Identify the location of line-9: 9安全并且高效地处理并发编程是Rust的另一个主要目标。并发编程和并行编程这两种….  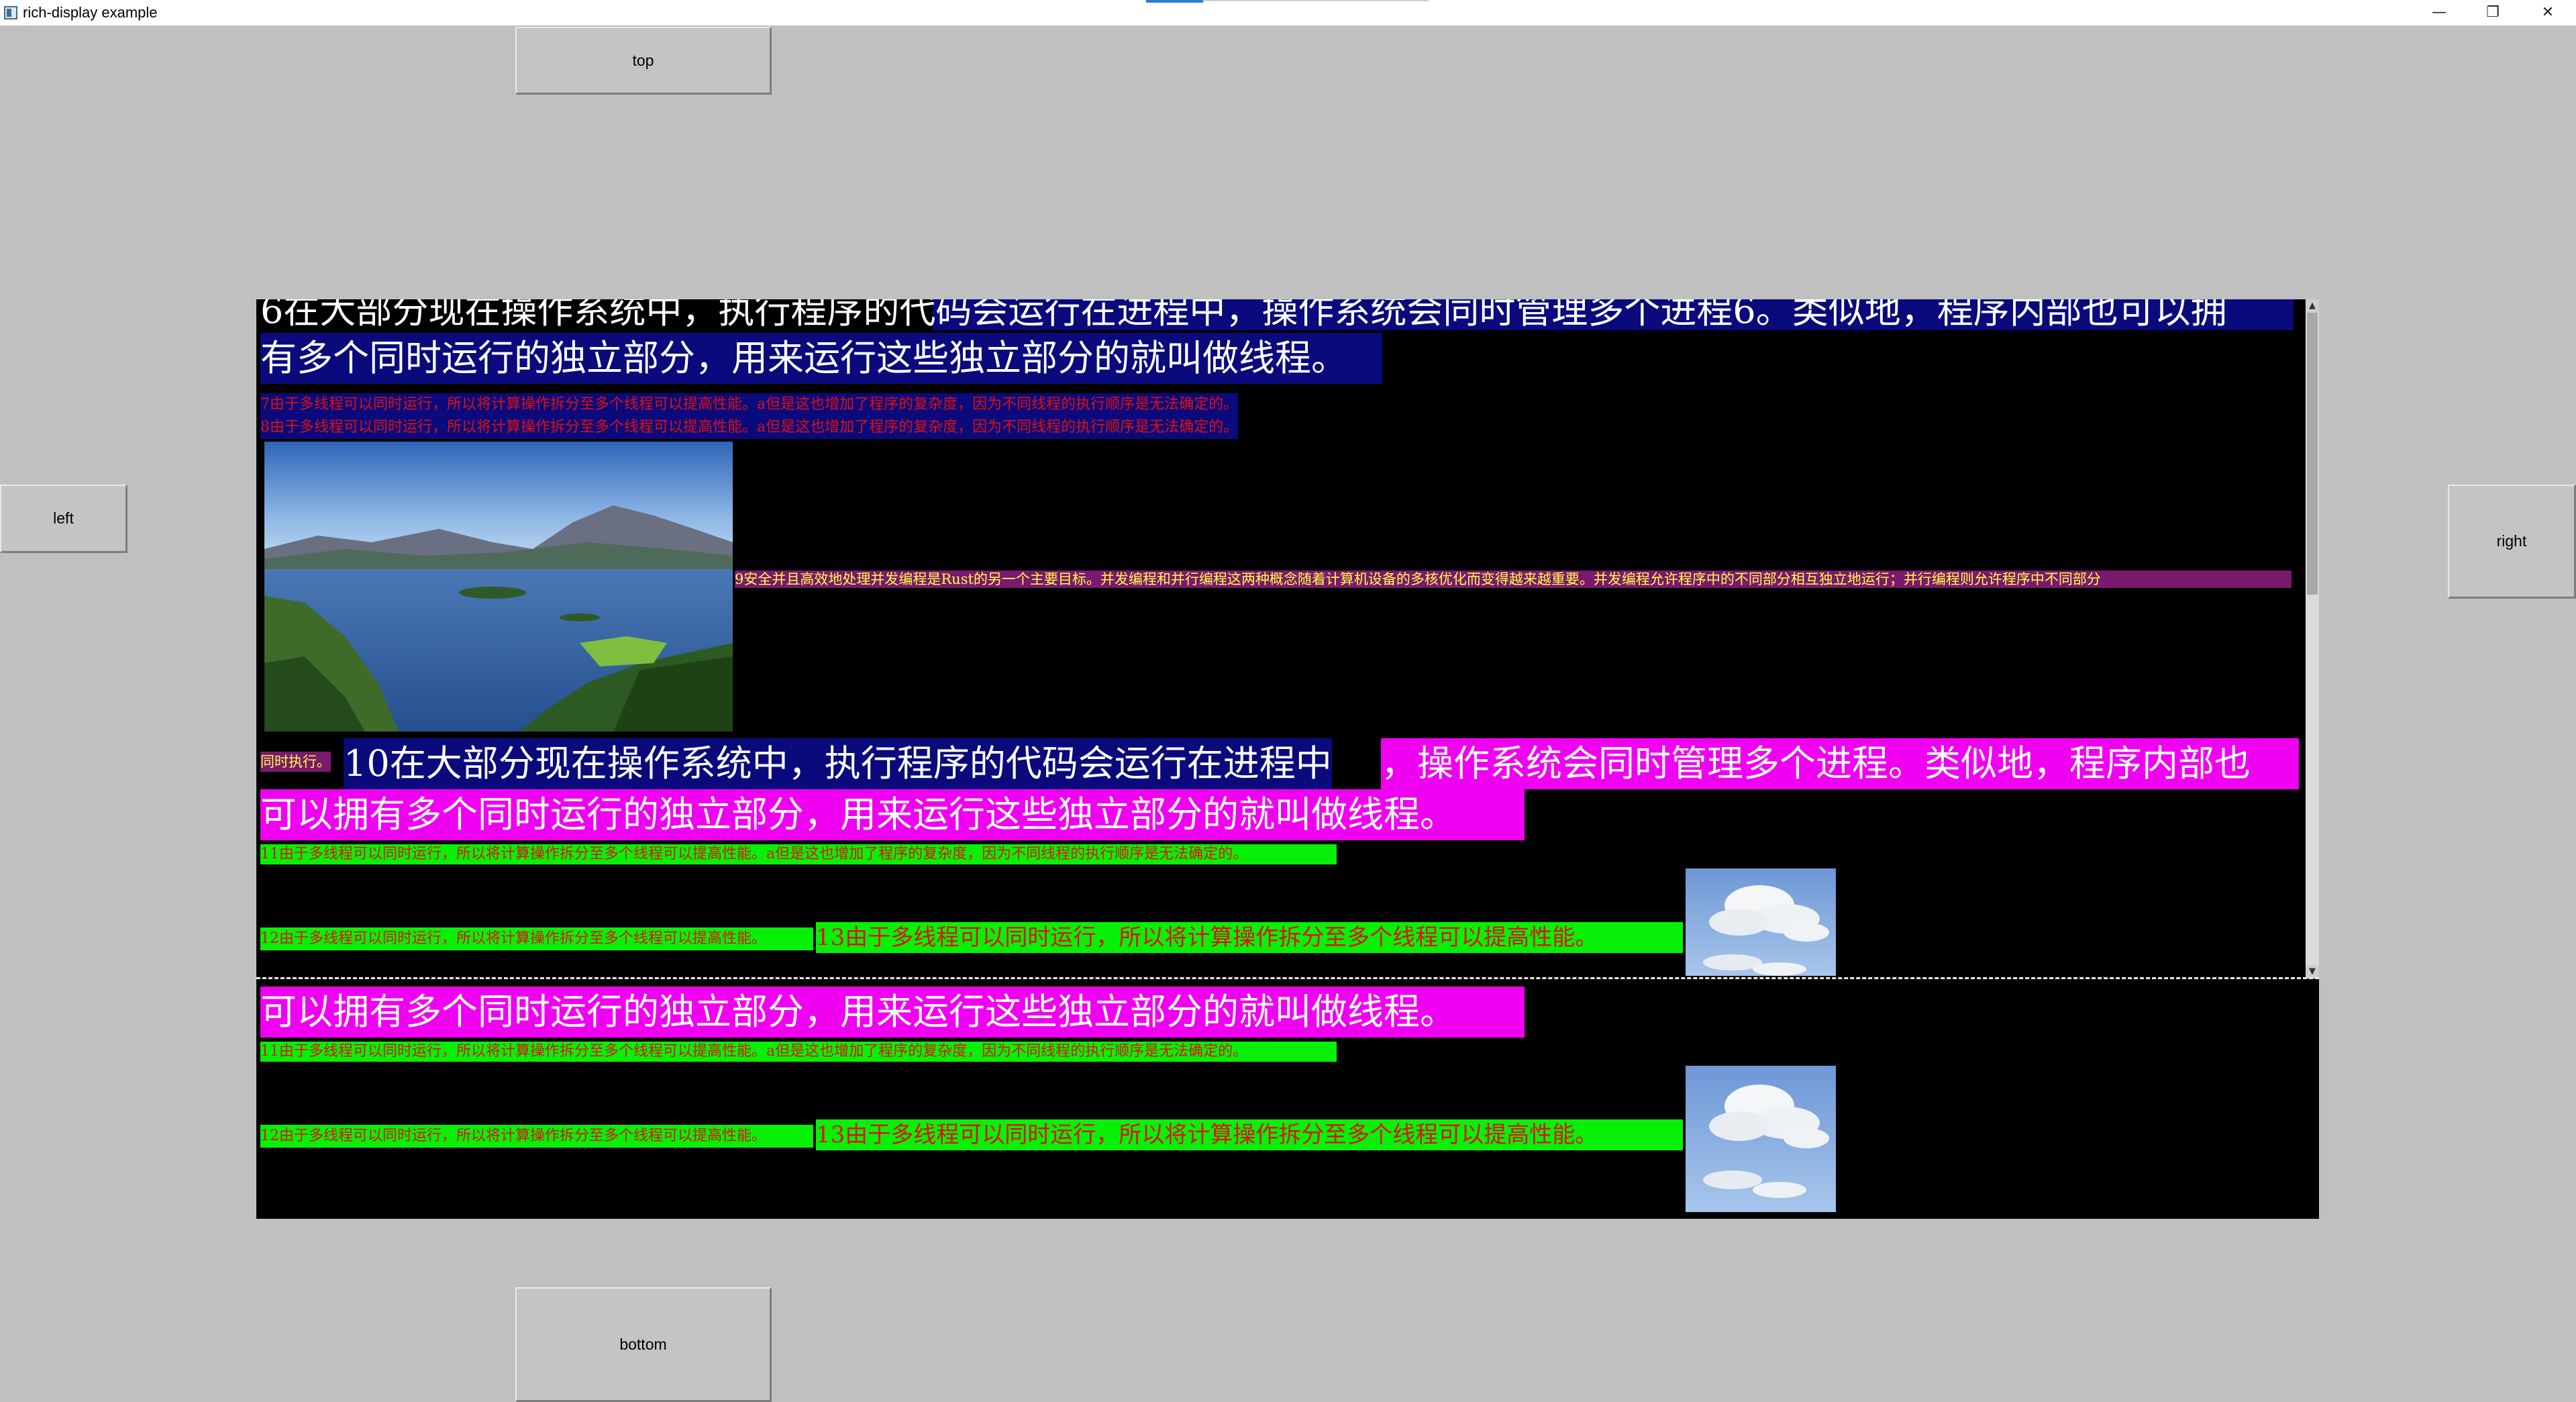
(1513, 579).